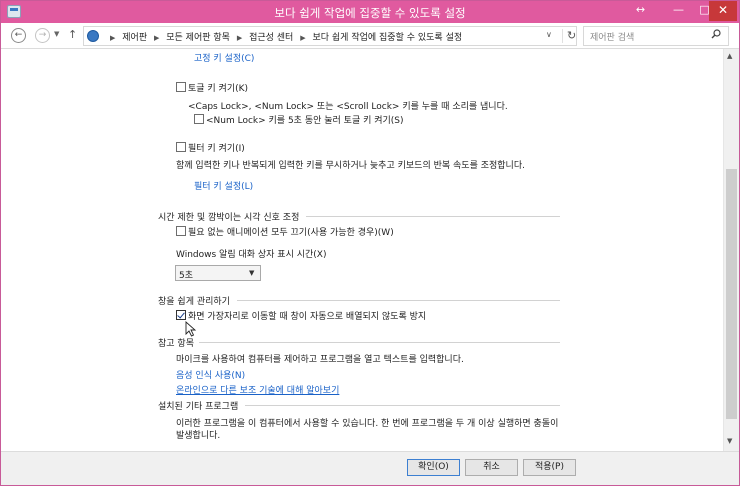 The height and width of the screenshot is (486, 740). I want to click on animations-off-checkbox, so click(181, 231).